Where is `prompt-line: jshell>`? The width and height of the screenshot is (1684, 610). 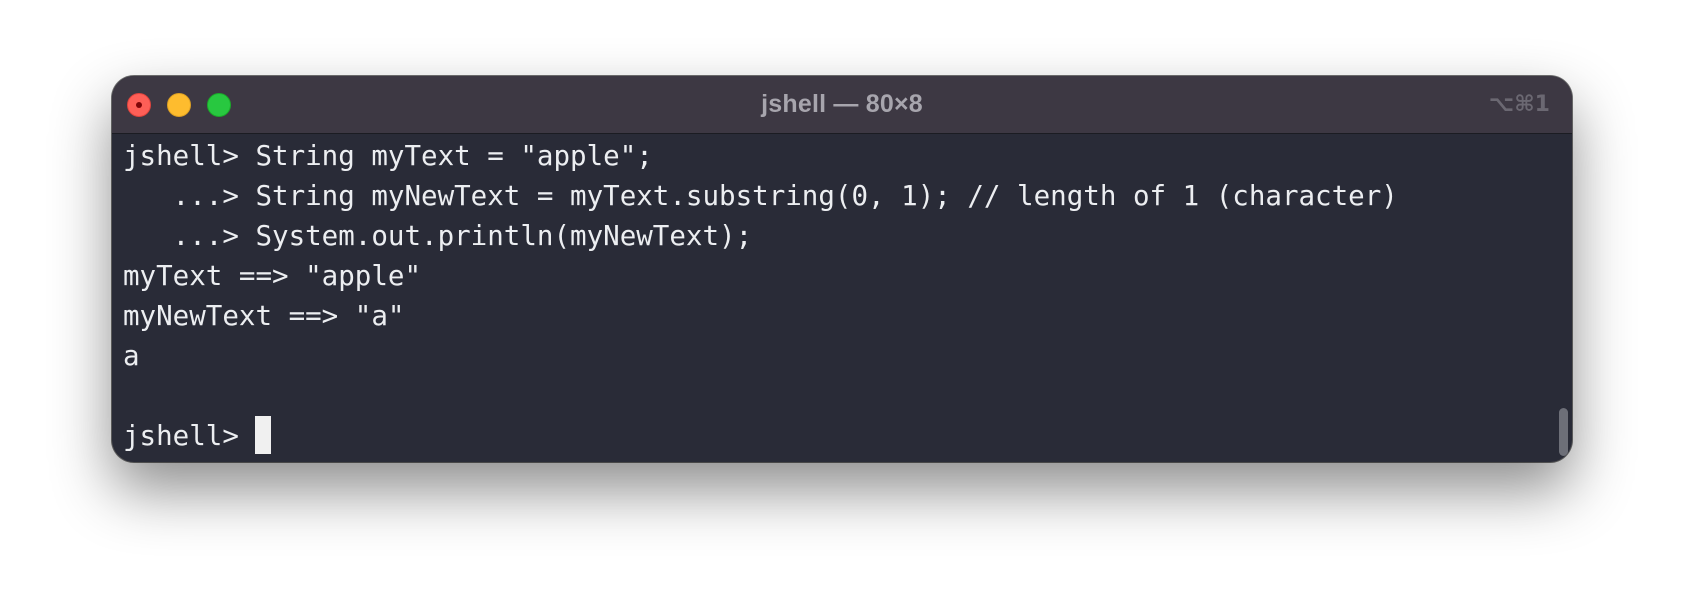 prompt-line: jshell> is located at coordinates (833, 436).